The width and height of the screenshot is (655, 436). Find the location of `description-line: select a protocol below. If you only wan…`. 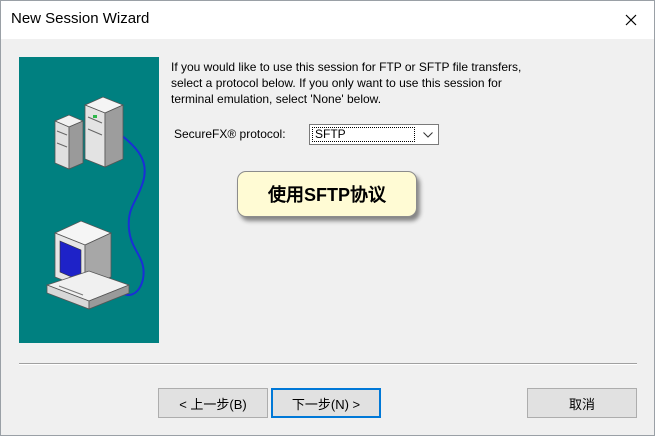

description-line: select a protocol below. If you only wan… is located at coordinates (336, 83).